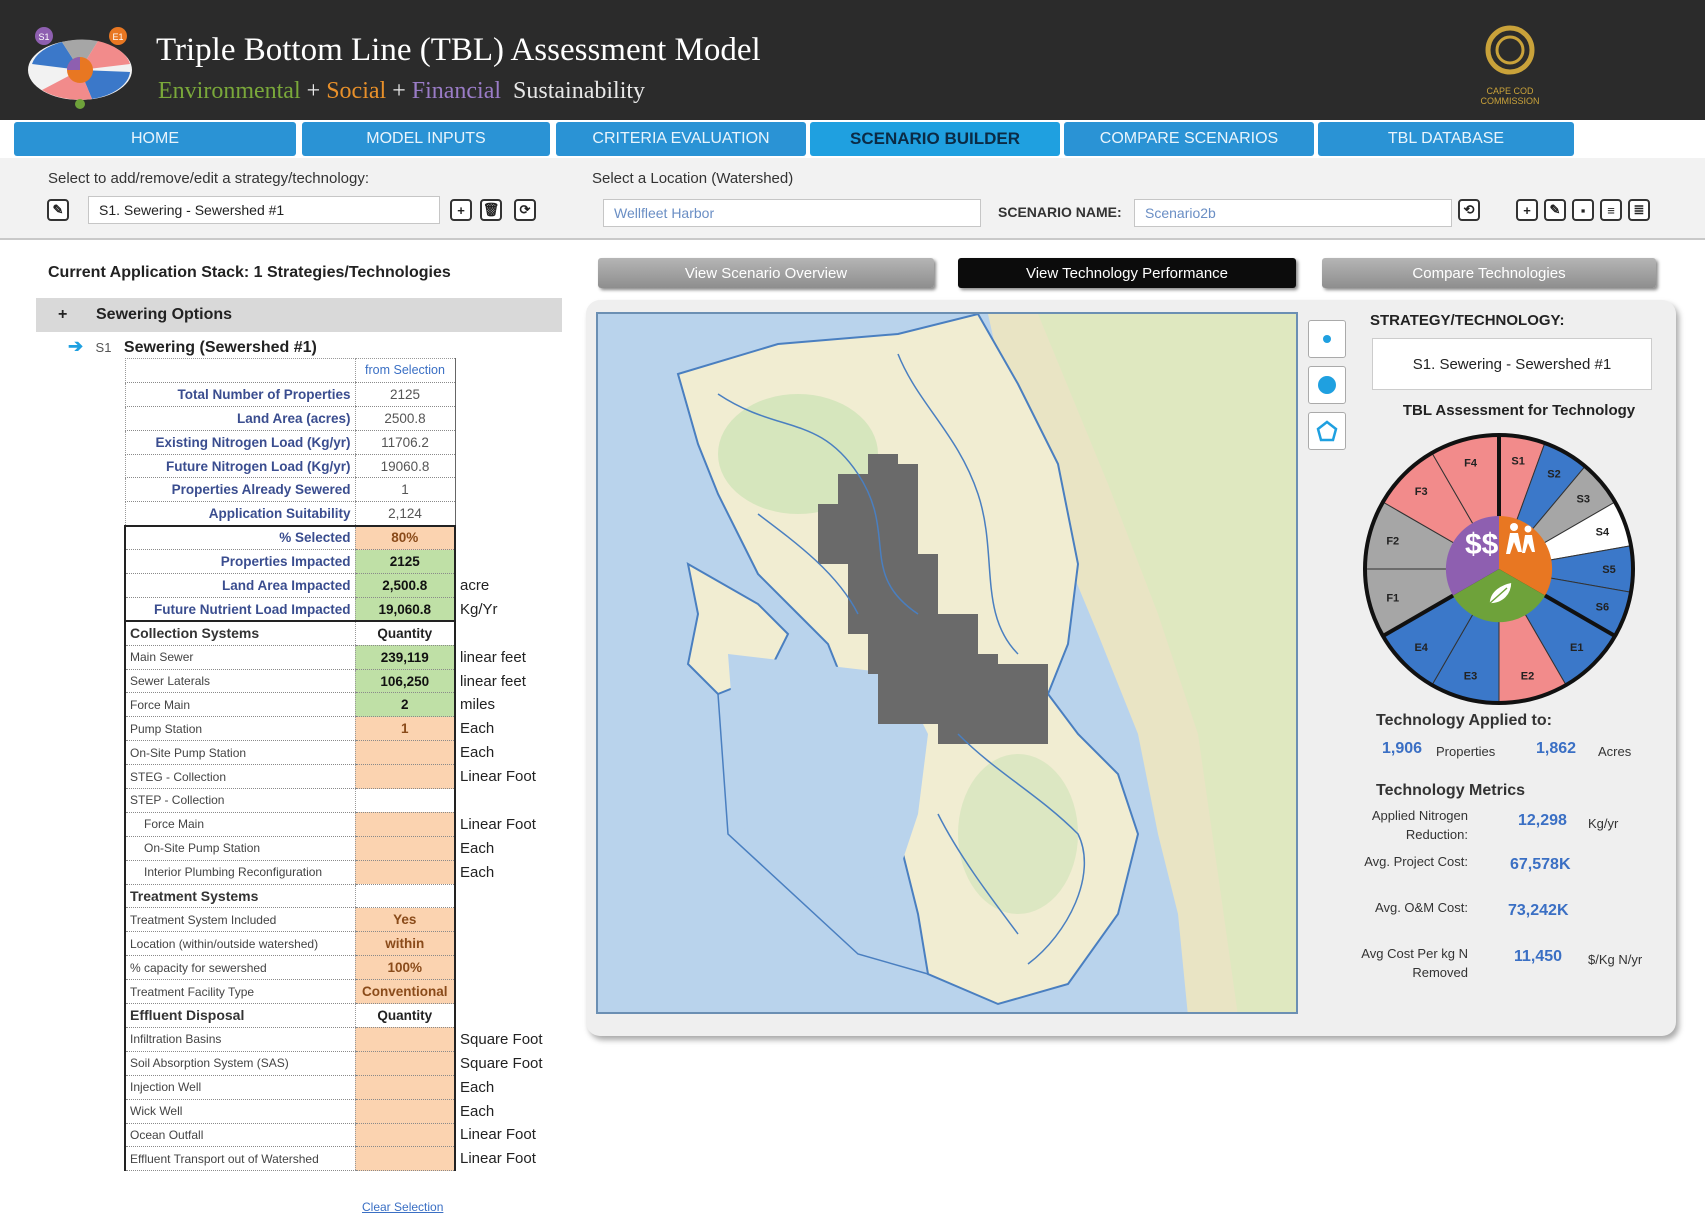 Image resolution: width=1705 pixels, height=1217 pixels. Describe the element at coordinates (1293, 213) in the screenshot. I see `scenario-name-input: Scenario2b` at that location.